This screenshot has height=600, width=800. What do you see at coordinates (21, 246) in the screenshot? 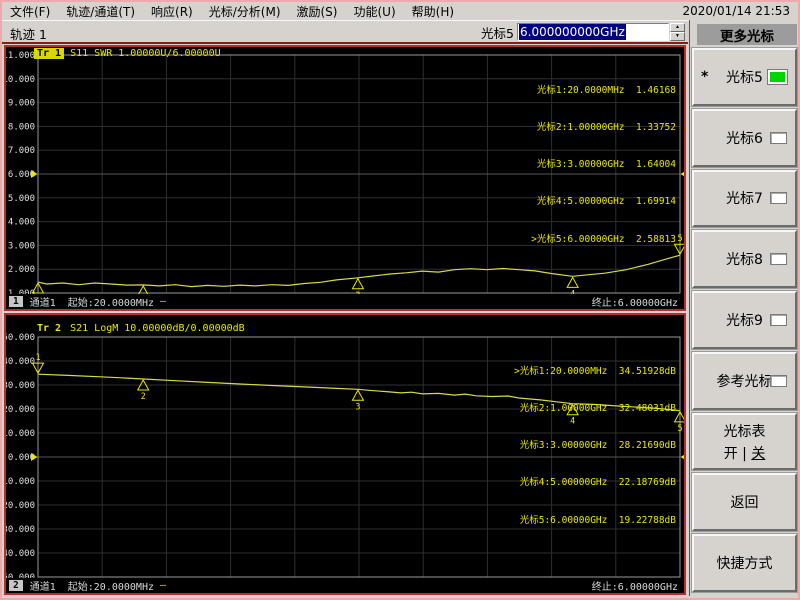
I see `svg-text: 3.000` at bounding box center [21, 246].